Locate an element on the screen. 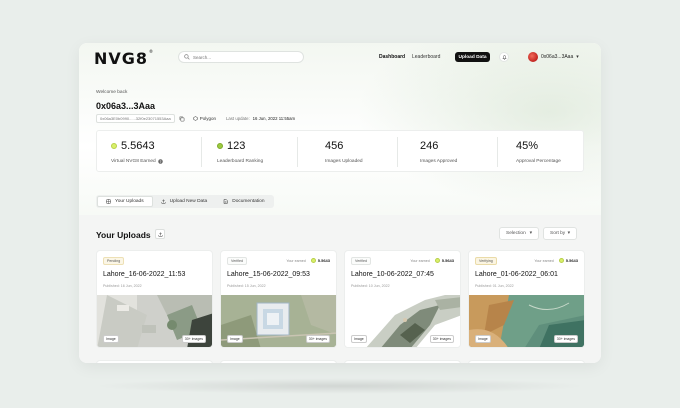 The height and width of the screenshot is (408, 680). section-title: Your Uploads is located at coordinates (123, 235).